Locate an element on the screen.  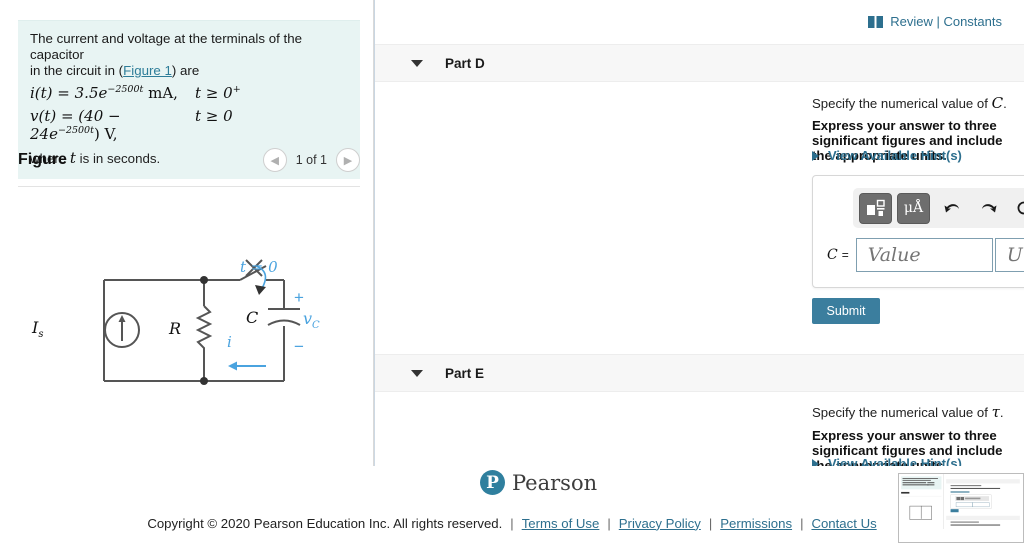
answer-row: C = is located at coordinates (925, 255).